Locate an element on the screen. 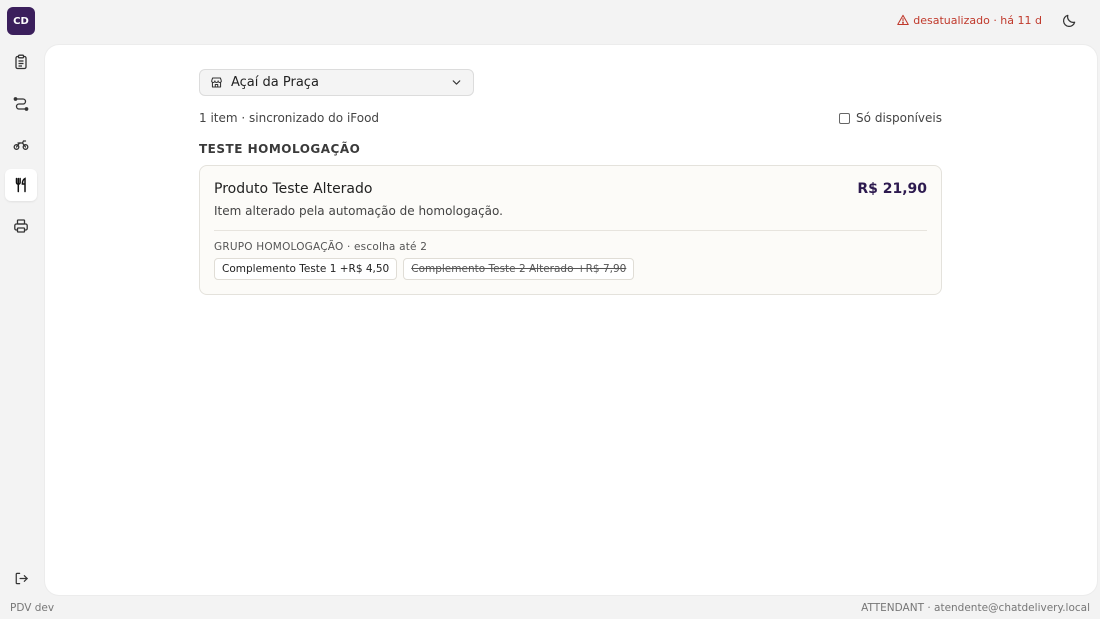 The width and height of the screenshot is (1100, 619). store-selector-value: Açaí da Praça is located at coordinates (275, 82).